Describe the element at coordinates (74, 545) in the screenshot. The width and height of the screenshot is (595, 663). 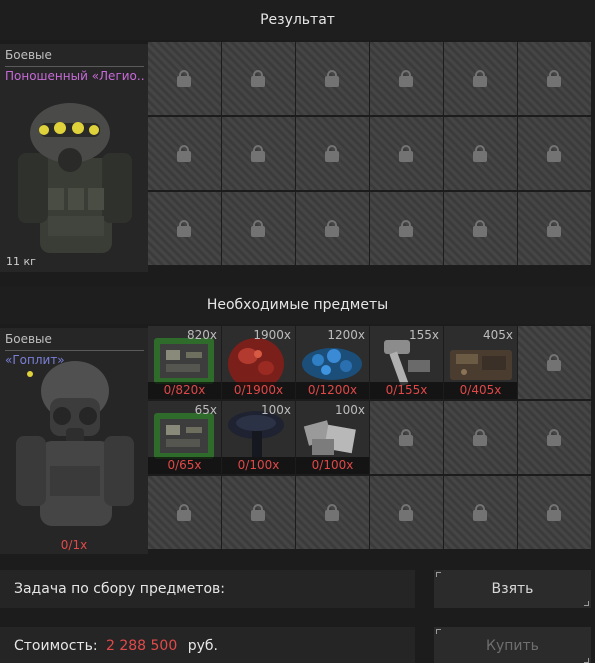
I see `required-item-progress: 0/1x` at that location.